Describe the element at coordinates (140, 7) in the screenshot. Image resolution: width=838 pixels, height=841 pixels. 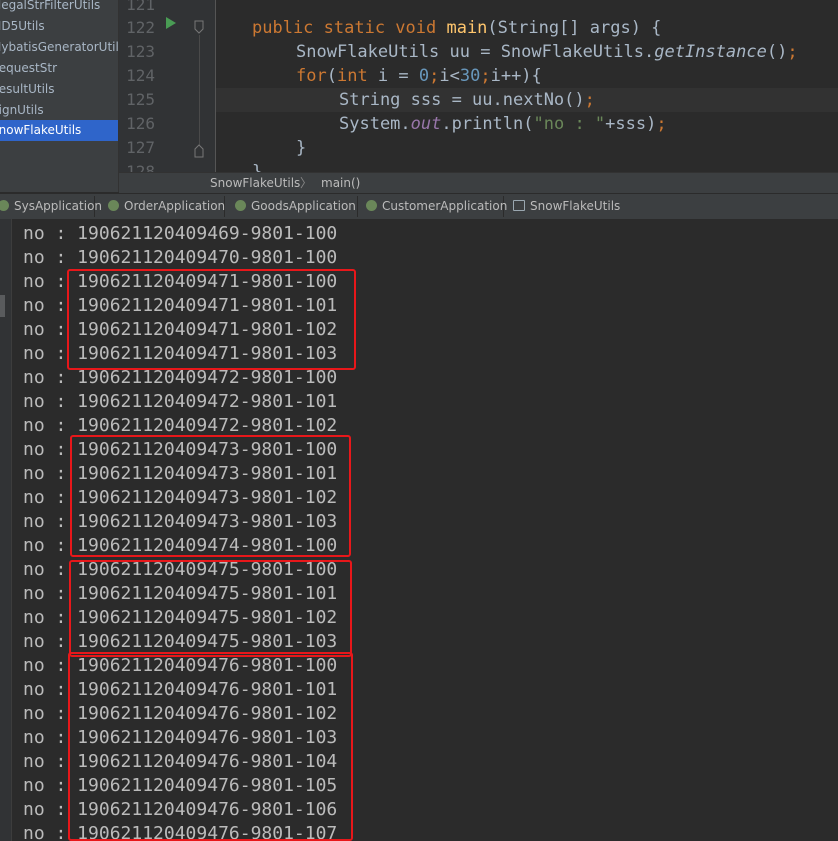
I see `line-number: 121` at that location.